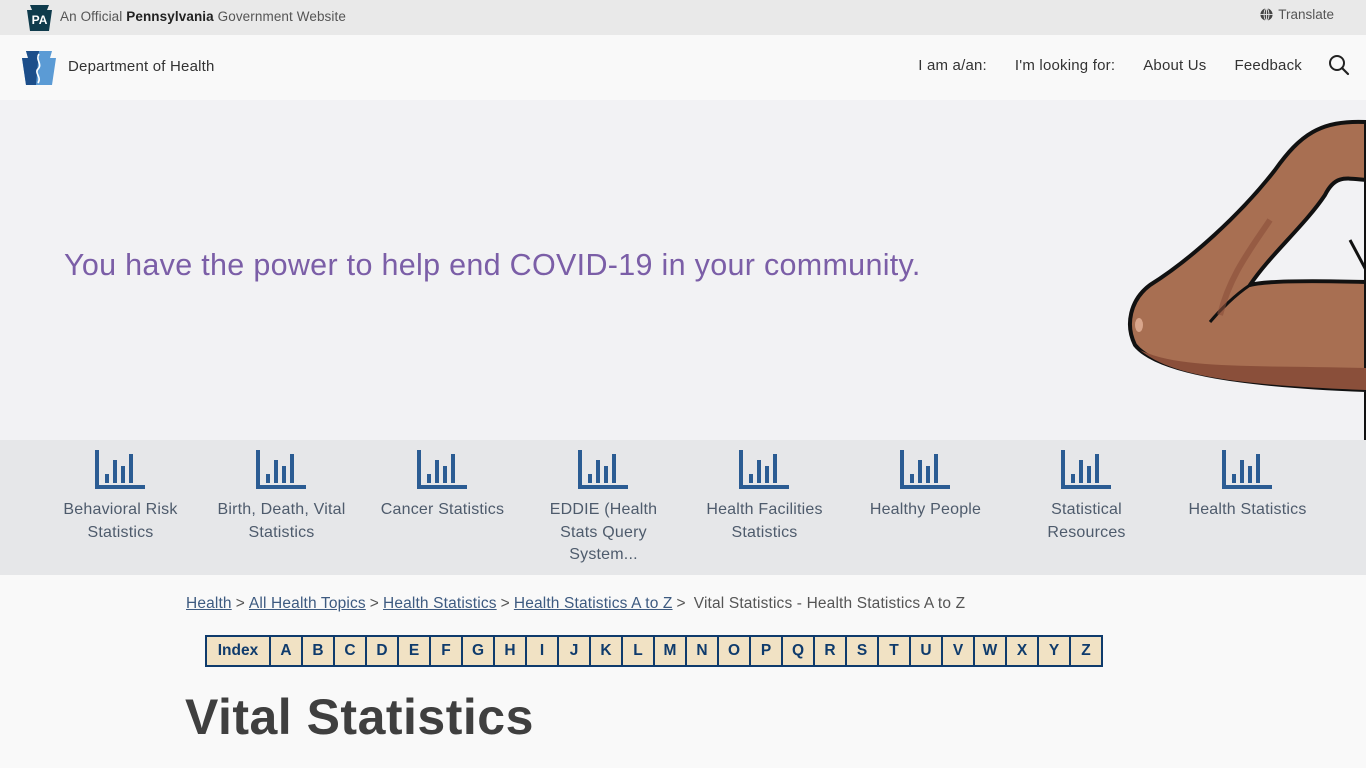 Image resolution: width=1366 pixels, height=768 pixels. I want to click on quick-link-label: Cancer Statistics, so click(442, 509).